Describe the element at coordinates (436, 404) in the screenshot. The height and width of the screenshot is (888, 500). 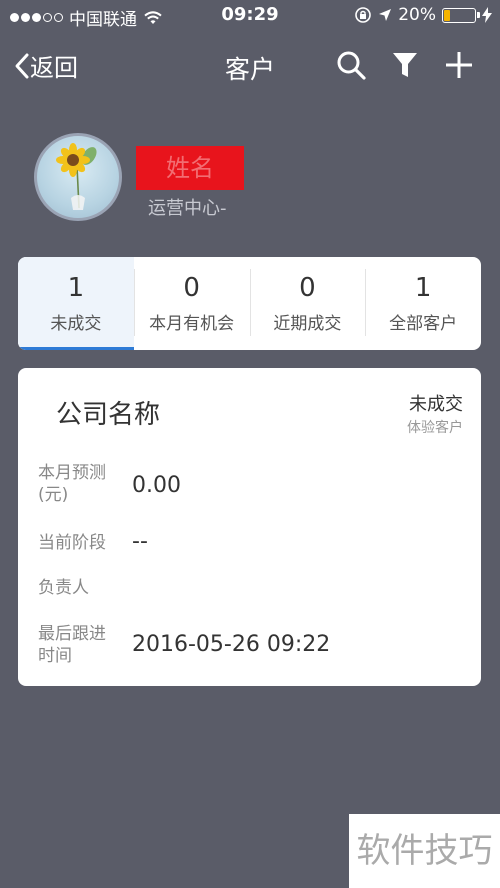
I see `deal-status: 未成交` at that location.